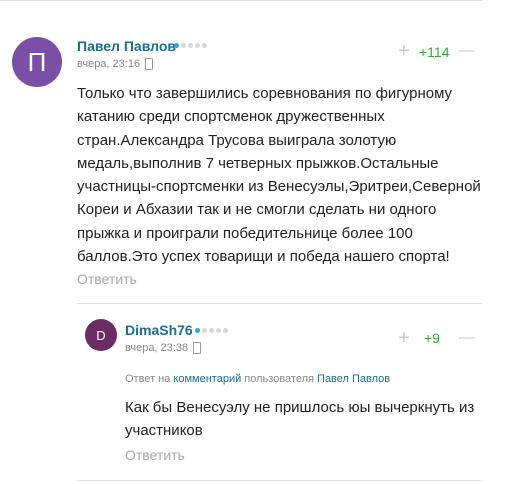 The height and width of the screenshot is (484, 524). I want to click on reply-divider, so click(279, 480).